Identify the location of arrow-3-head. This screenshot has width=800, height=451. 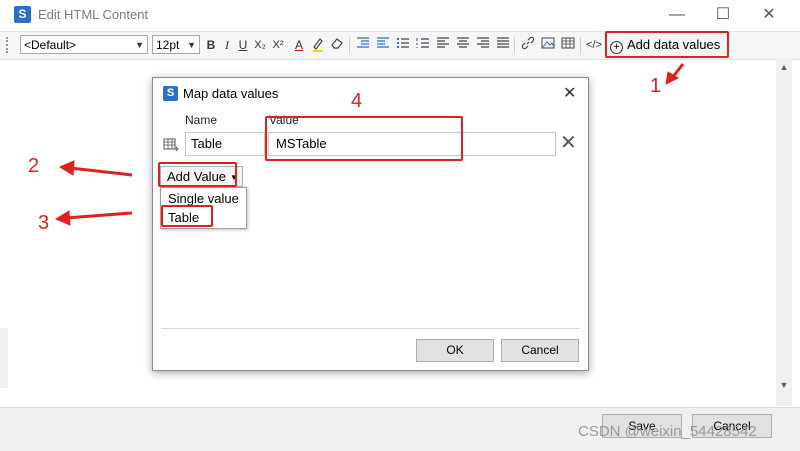
(62, 218).